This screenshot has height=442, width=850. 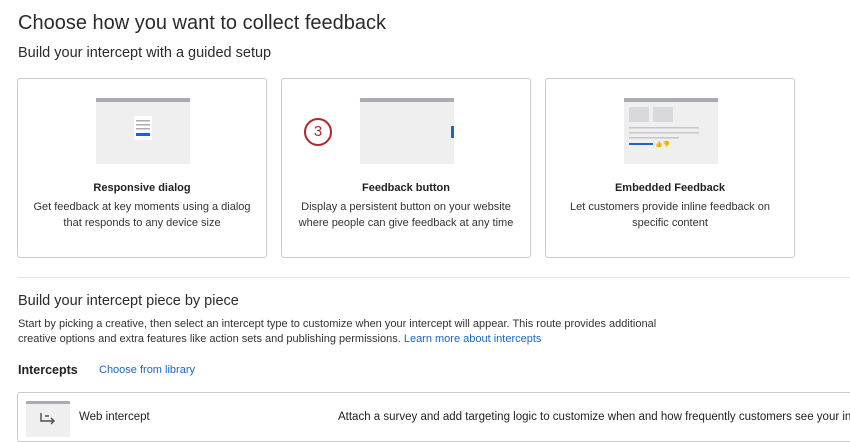 I want to click on card-title: Embedded Feedback, so click(x=670, y=188).